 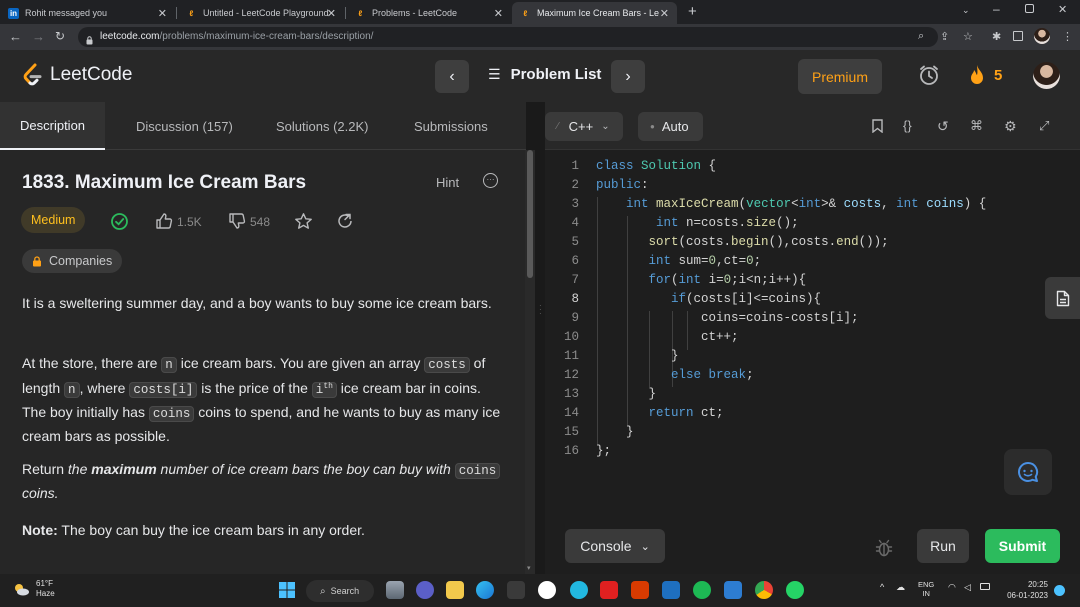 What do you see at coordinates (900, 587) in the screenshot?
I see `onedrive-cloud-icon: ☁` at bounding box center [900, 587].